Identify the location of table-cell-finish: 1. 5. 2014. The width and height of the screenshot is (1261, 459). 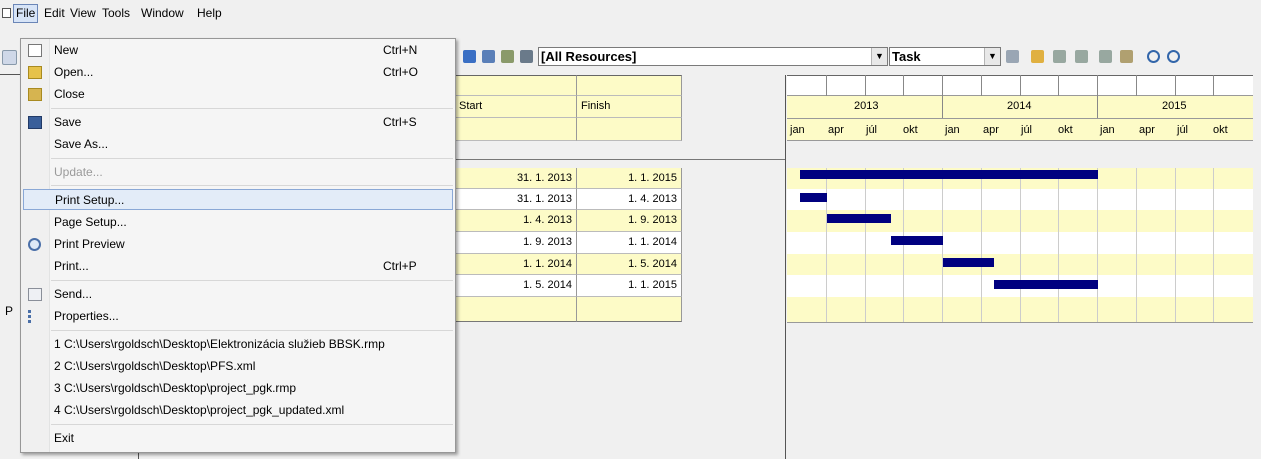
(629, 264).